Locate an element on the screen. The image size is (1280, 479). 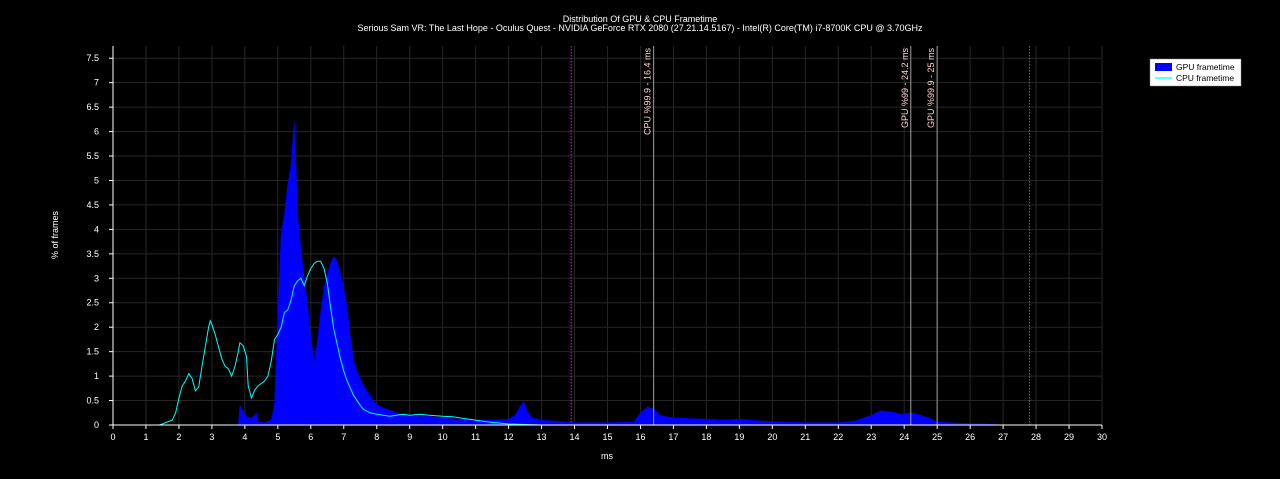
y-tick-label: 5 is located at coordinates (96, 180).